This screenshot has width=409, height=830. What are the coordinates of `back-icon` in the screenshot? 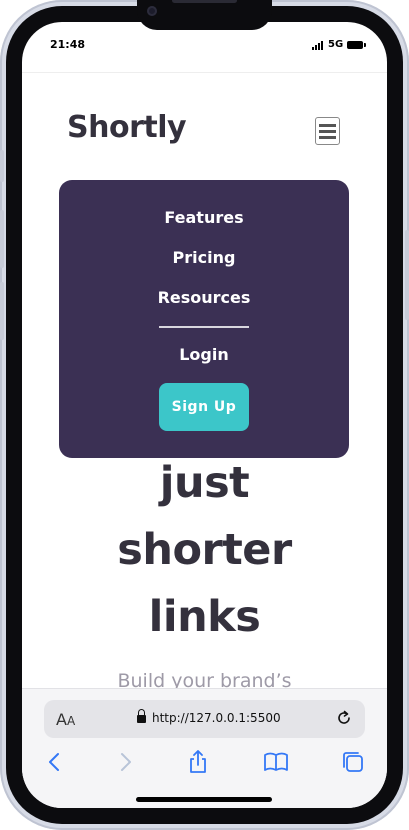 It's located at (55, 762).